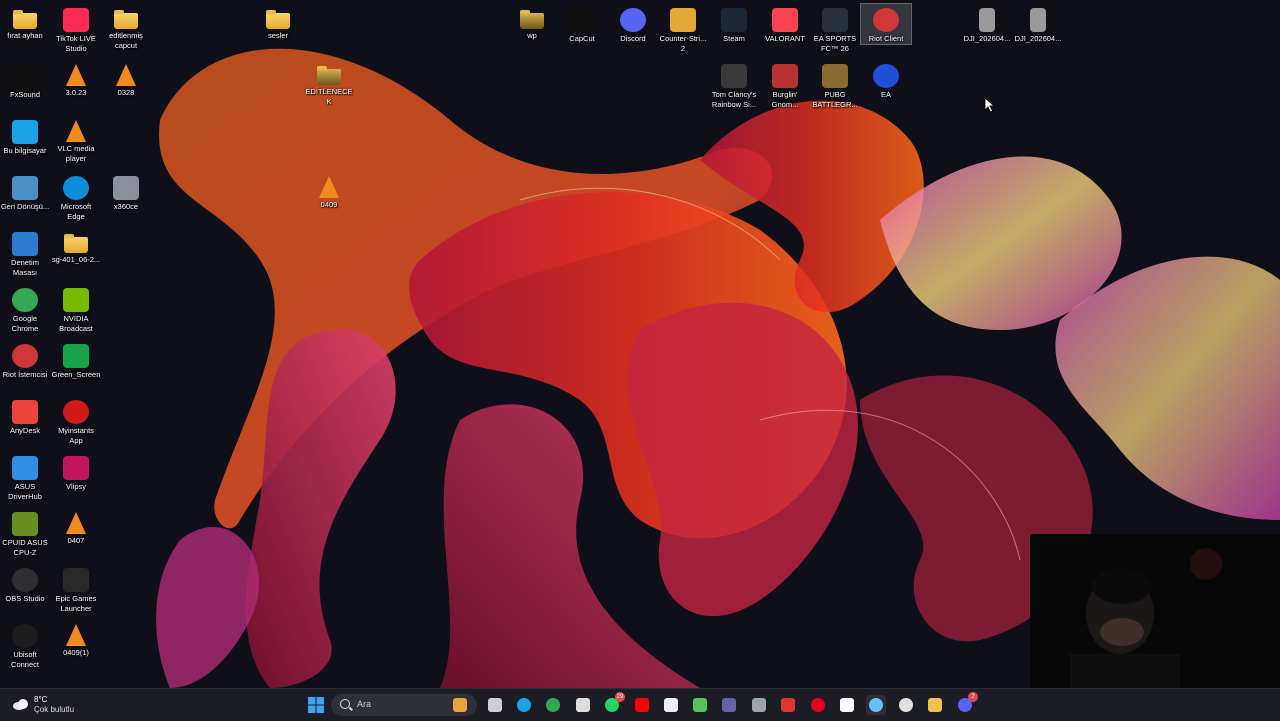  I want to click on desktop-icon-asus-driverhub: ASUS DriverHub, so click(25, 476).